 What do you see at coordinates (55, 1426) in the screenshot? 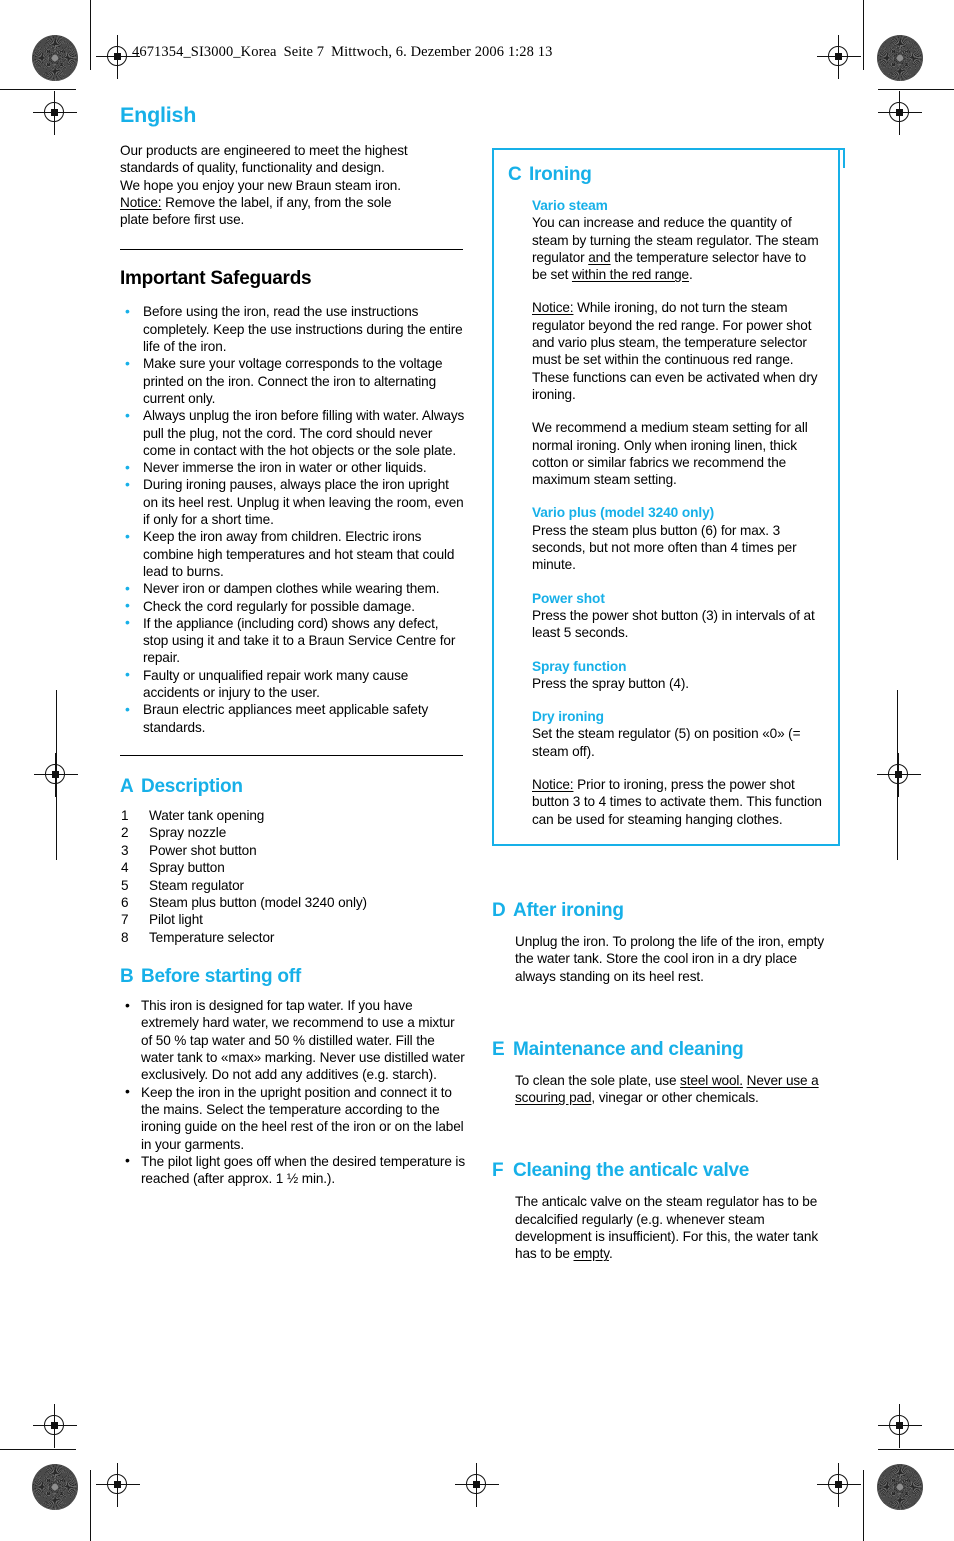
I see `registration-mark-lower-left-edge` at bounding box center [55, 1426].